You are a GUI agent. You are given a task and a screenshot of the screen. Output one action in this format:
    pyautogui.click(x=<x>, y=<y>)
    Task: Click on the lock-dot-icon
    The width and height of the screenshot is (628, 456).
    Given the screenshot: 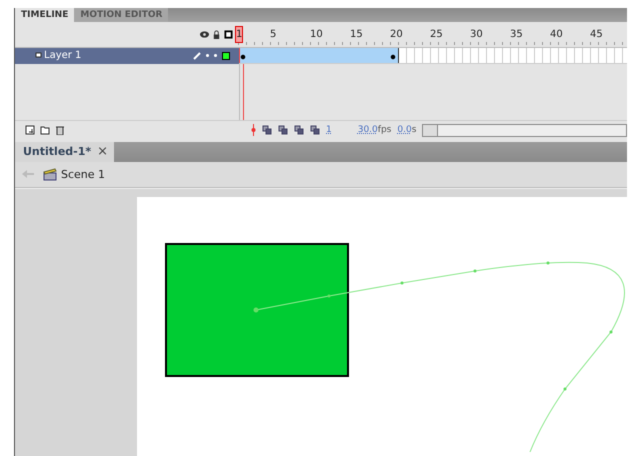 What is the action you would take?
    pyautogui.click(x=215, y=56)
    